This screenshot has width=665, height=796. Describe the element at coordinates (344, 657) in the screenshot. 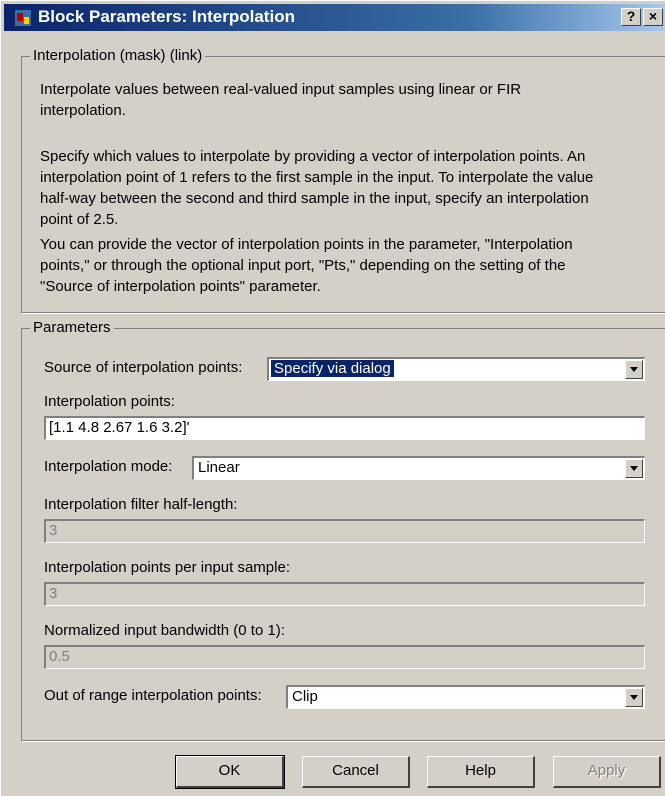

I see `bandwidth-input: 0.5` at that location.